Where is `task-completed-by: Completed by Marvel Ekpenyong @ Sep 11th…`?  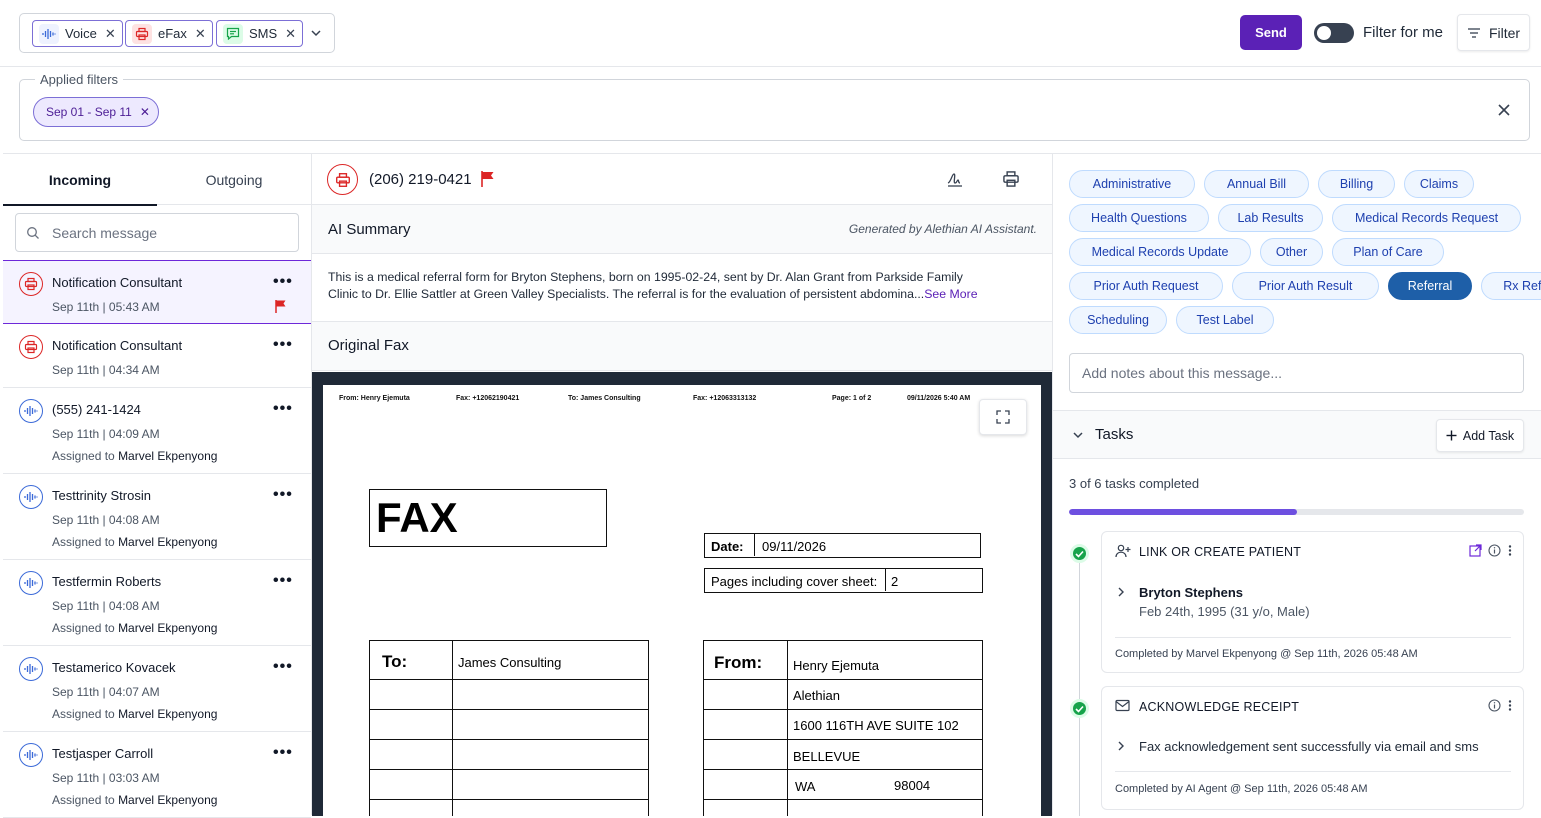
task-completed-by: Completed by Marvel Ekpenyong @ Sep 11th… is located at coordinates (1266, 654).